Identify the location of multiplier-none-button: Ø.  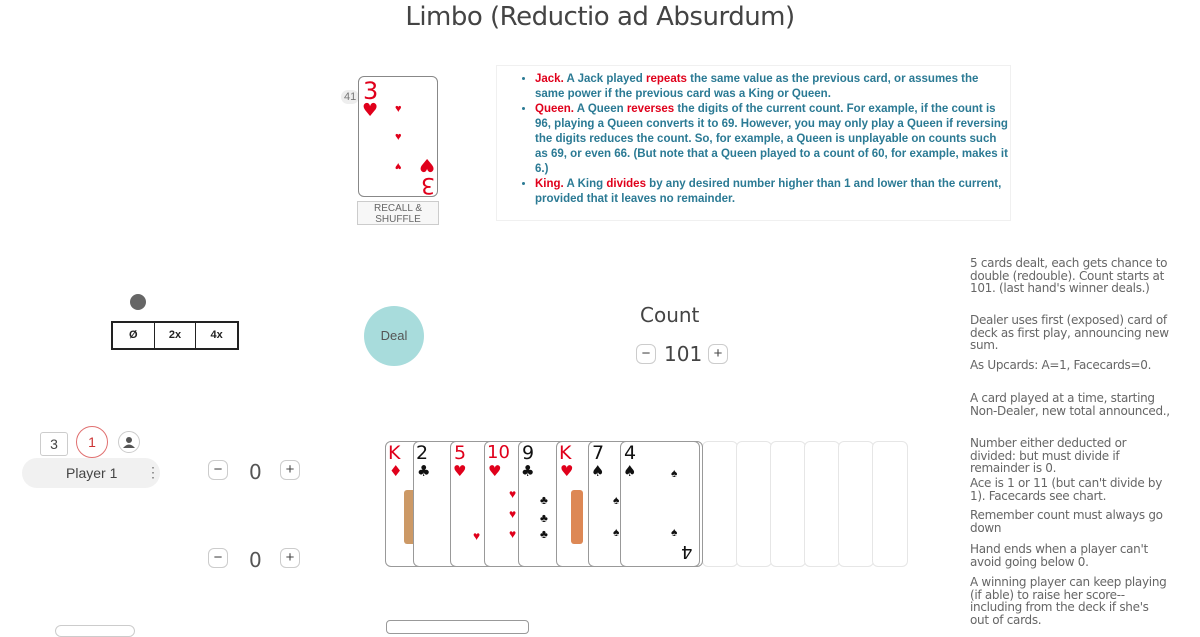
(134, 335).